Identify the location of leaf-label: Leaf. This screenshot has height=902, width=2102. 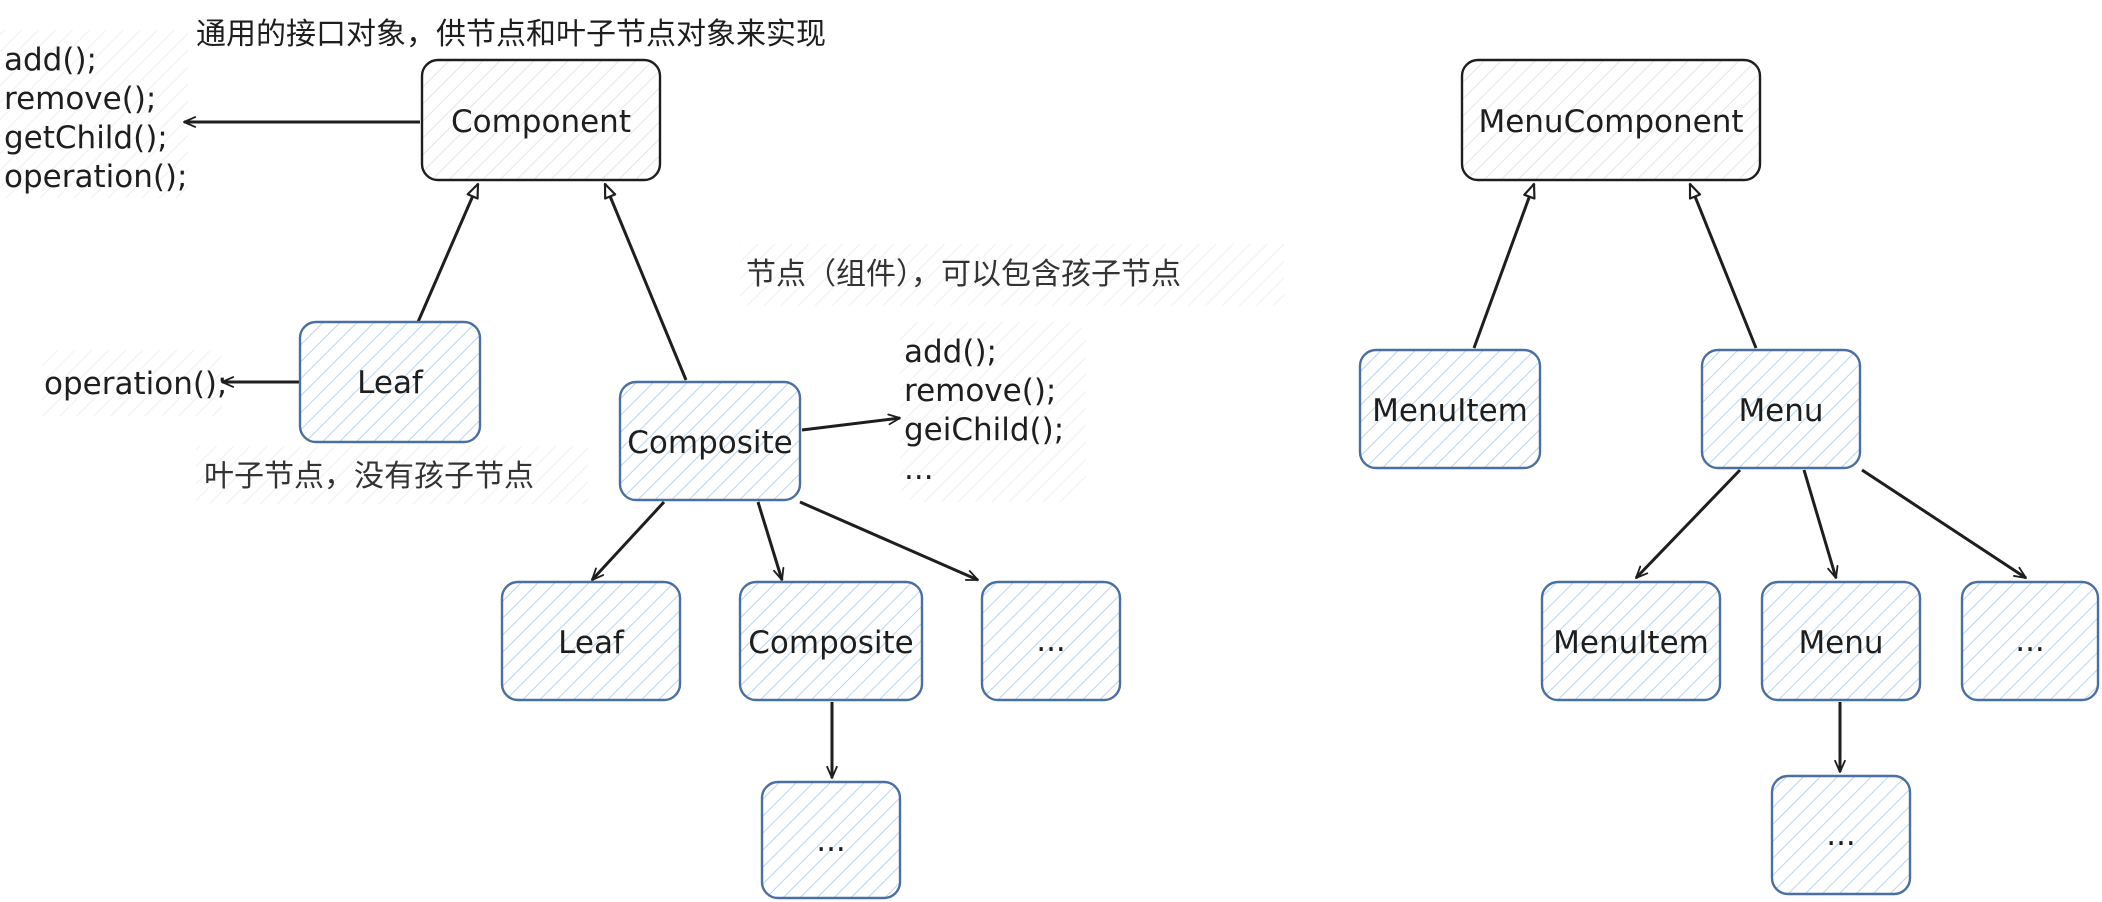
(390, 383).